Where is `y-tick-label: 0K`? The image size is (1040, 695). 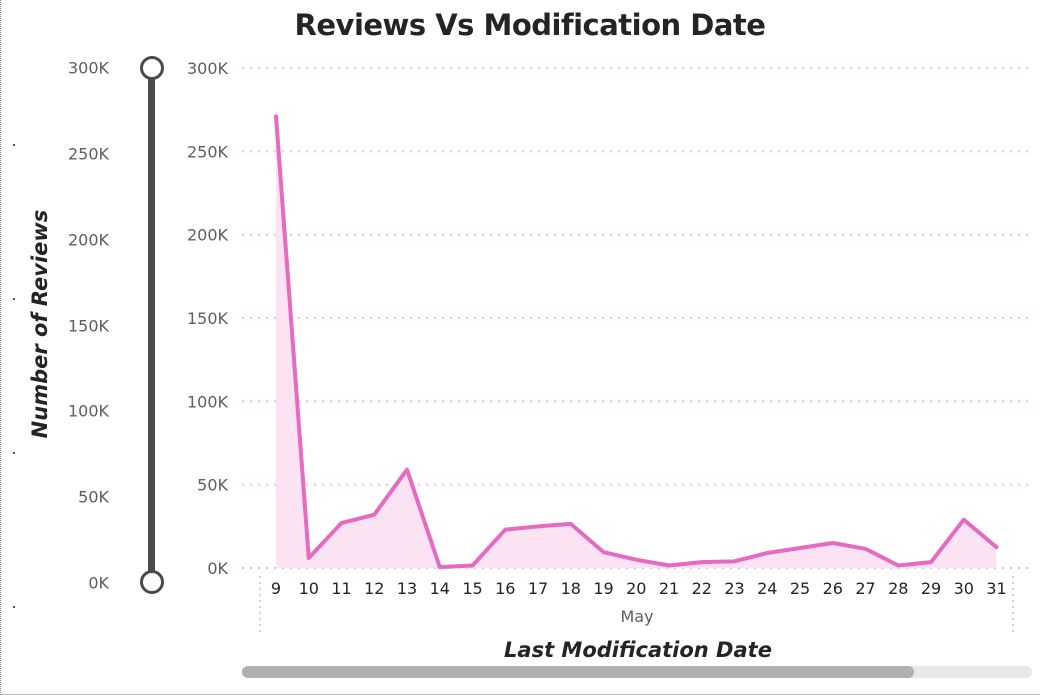
y-tick-label: 0K is located at coordinates (217, 568).